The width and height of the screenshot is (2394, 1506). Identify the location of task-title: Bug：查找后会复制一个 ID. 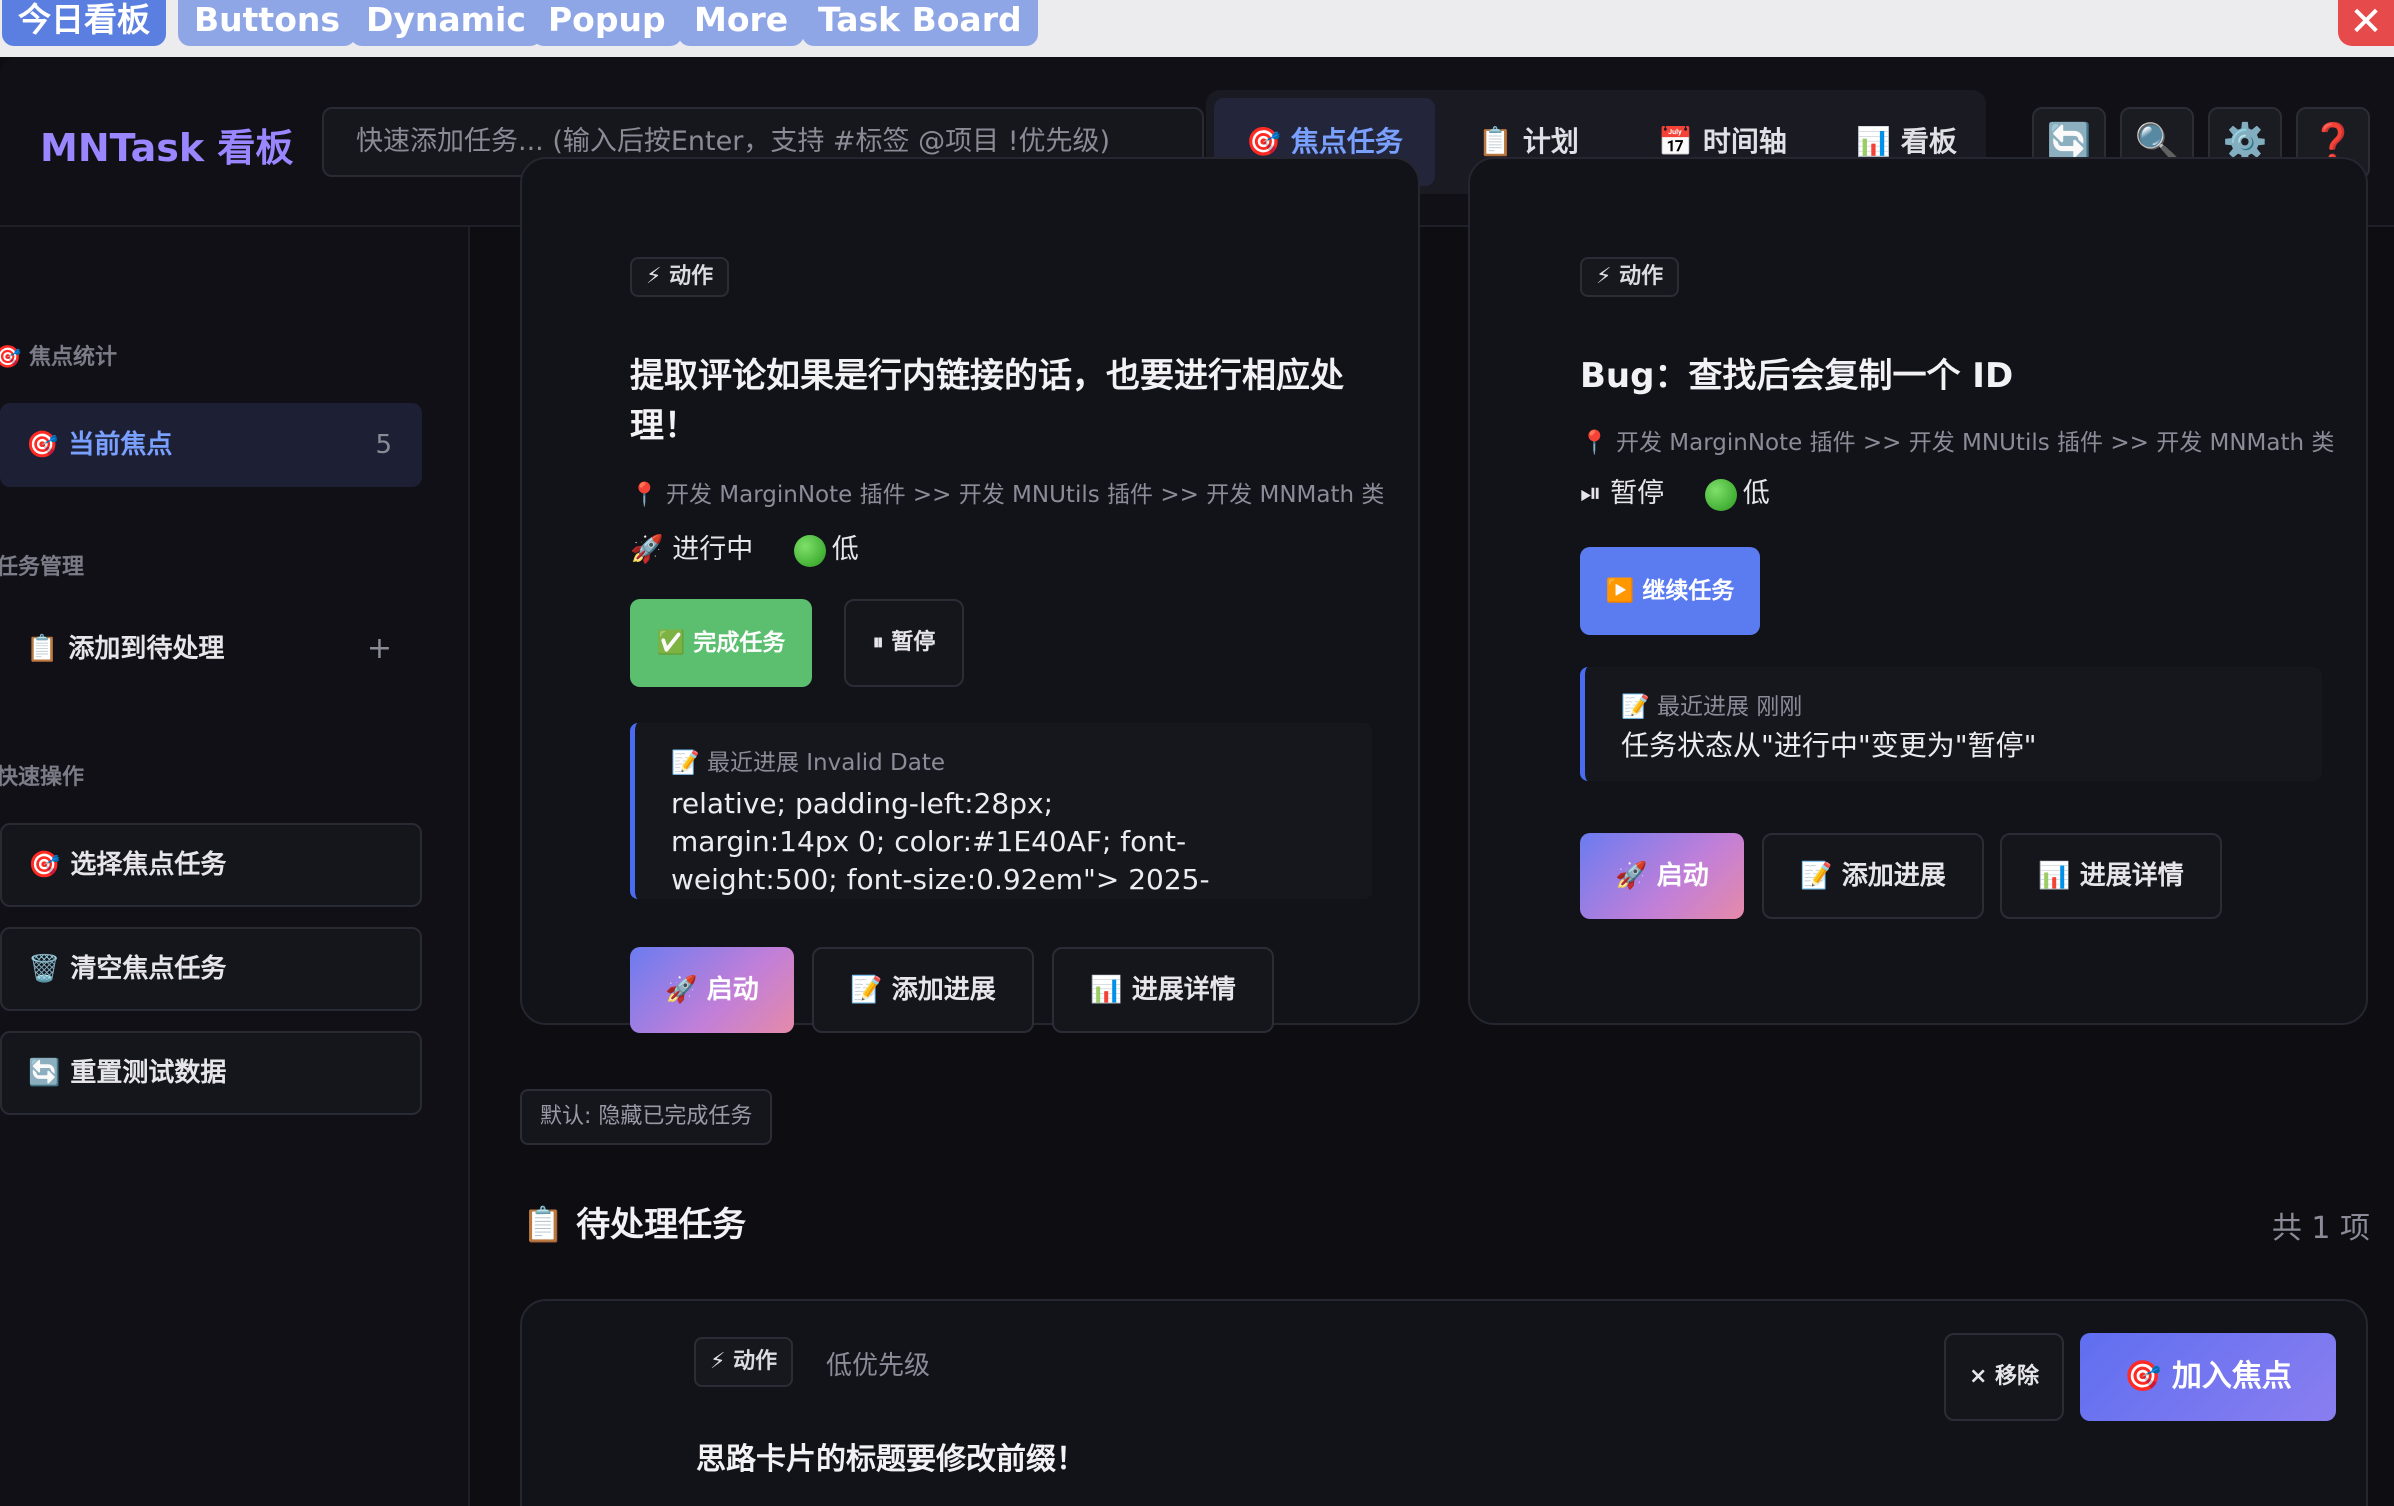
(1797, 376).